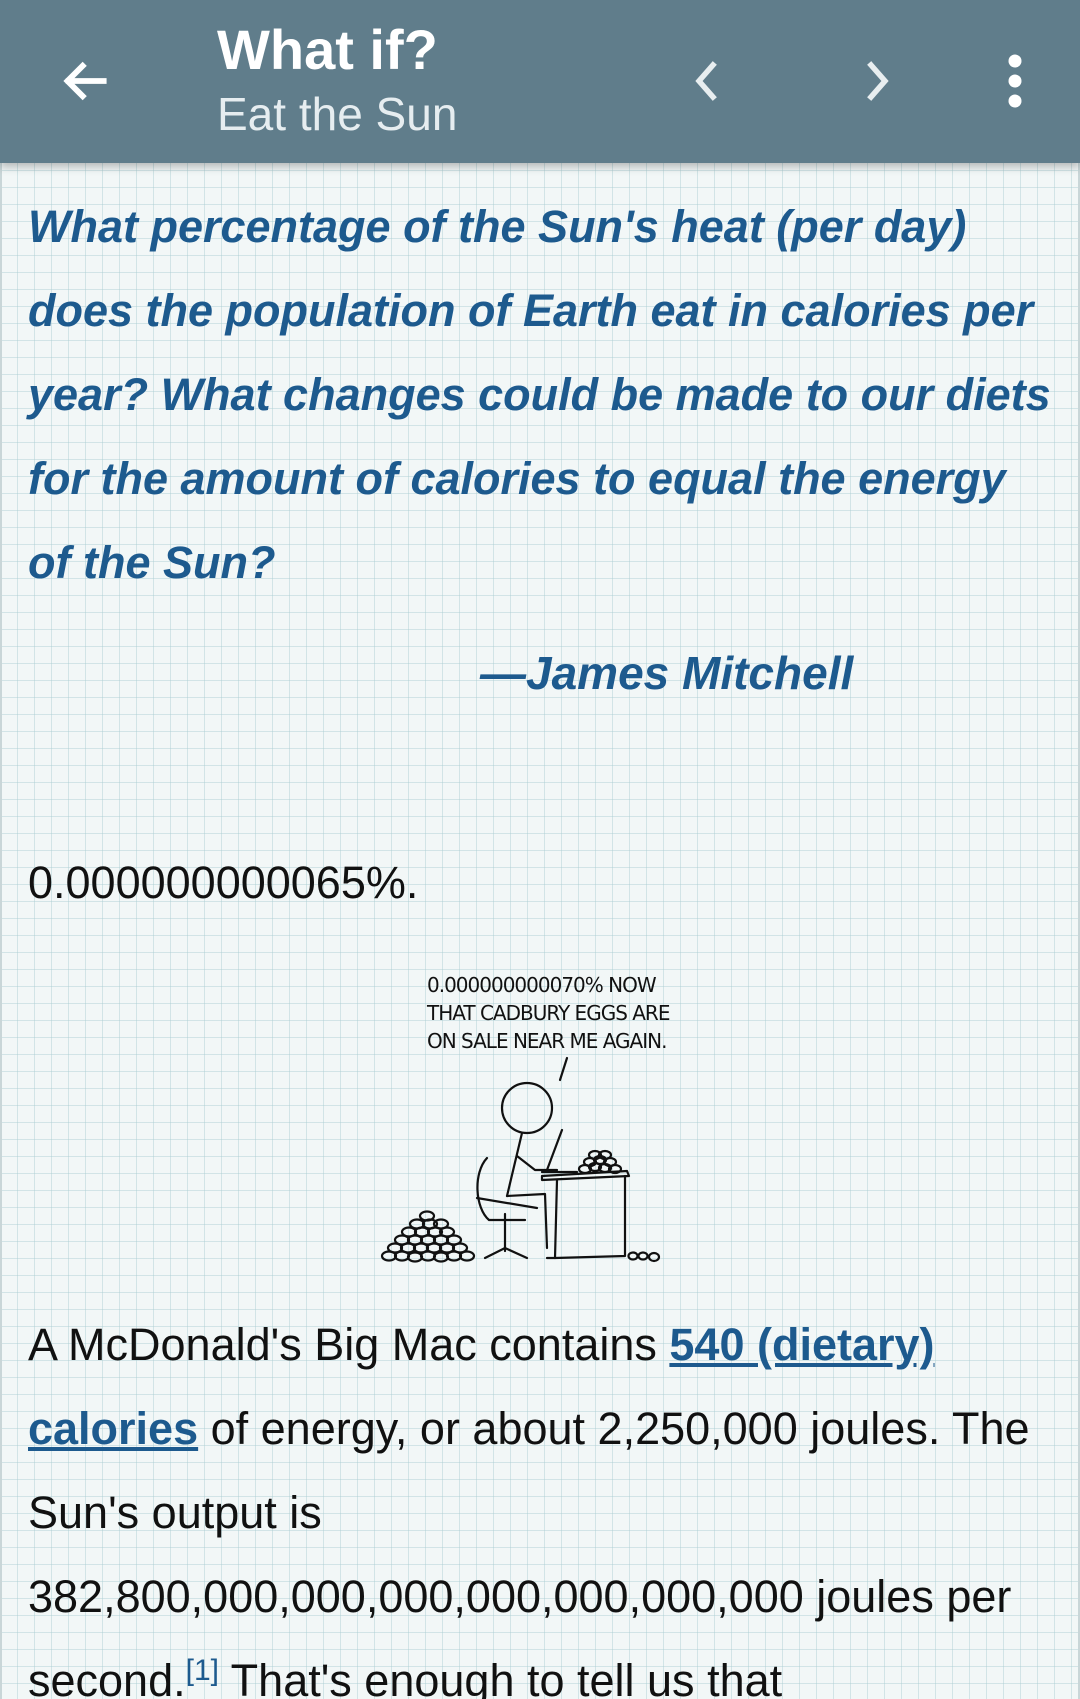 This screenshot has height=1699, width=1080. I want to click on more-options-button, so click(1015, 81).